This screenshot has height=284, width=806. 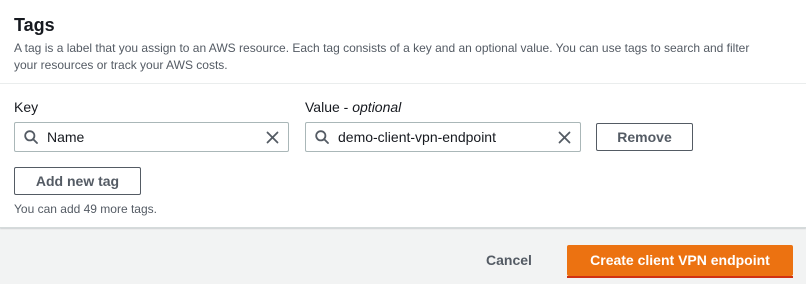 I want to click on remaining-tags-hint: You can add 49 more tags., so click(x=85, y=209).